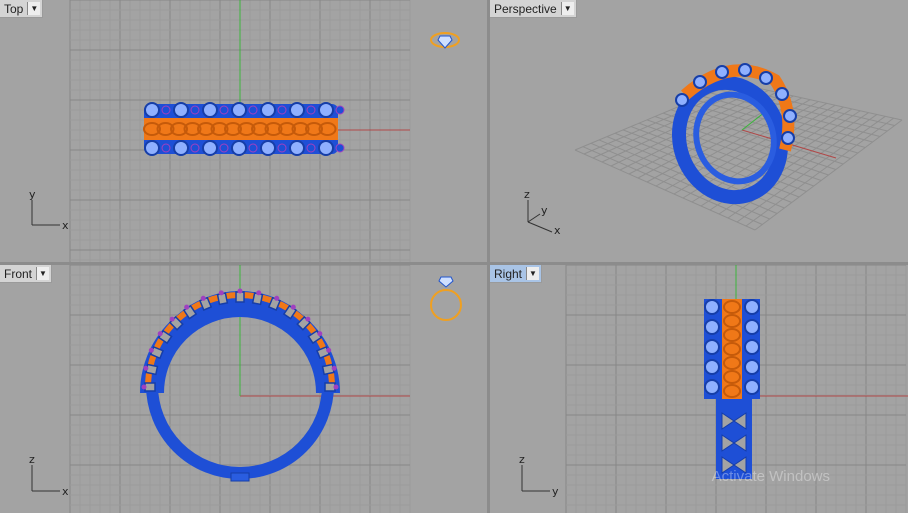 This screenshot has width=908, height=513. Describe the element at coordinates (525, 8) in the screenshot. I see `viewport-perspective-title: Perspective` at that location.